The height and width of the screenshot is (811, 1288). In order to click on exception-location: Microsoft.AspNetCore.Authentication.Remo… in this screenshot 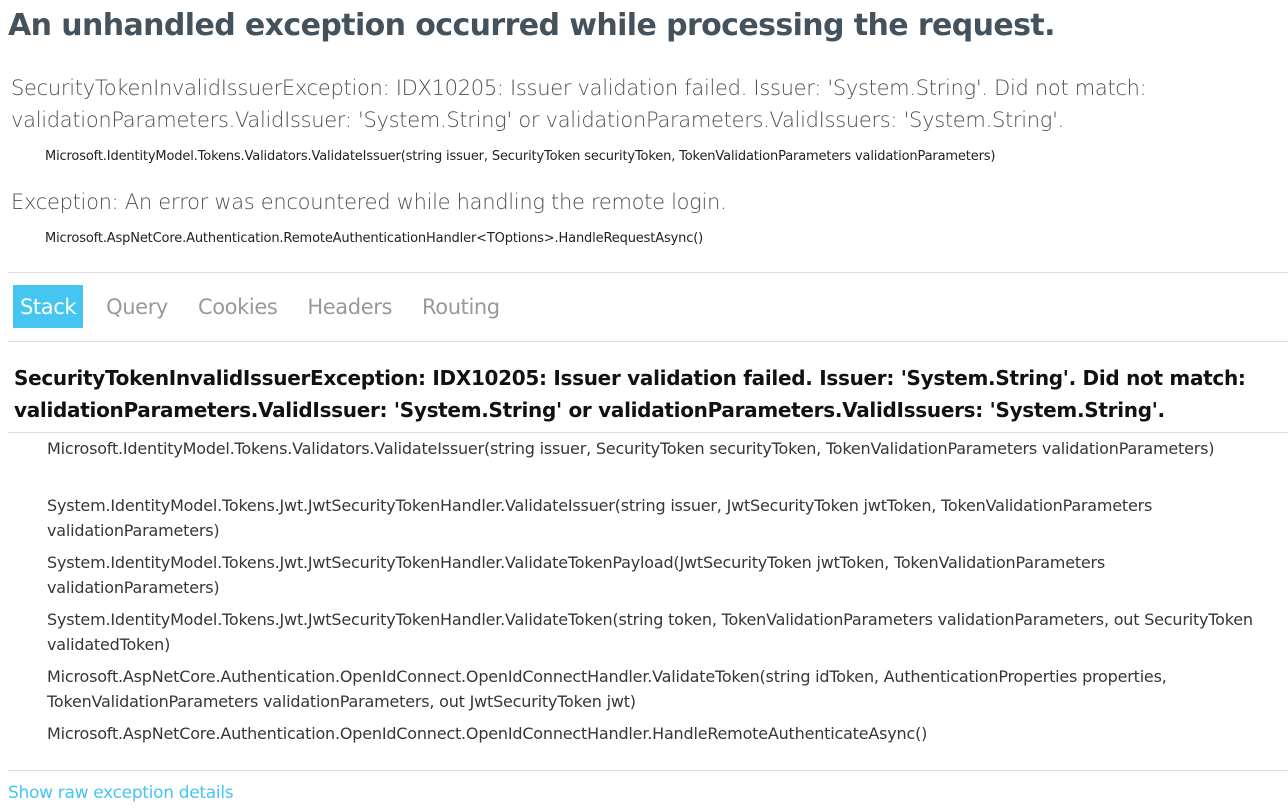, I will do `click(374, 238)`.